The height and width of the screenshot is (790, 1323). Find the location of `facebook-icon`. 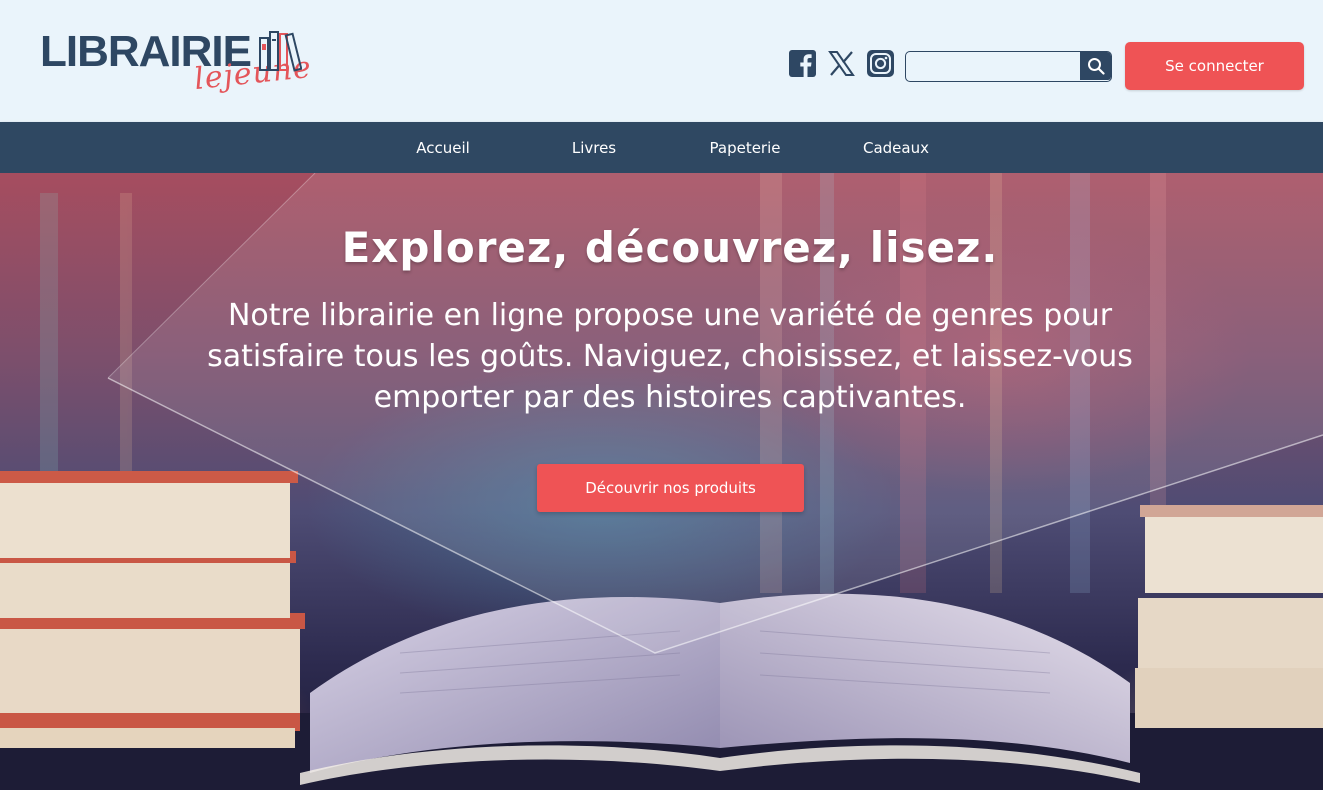

facebook-icon is located at coordinates (802, 63).